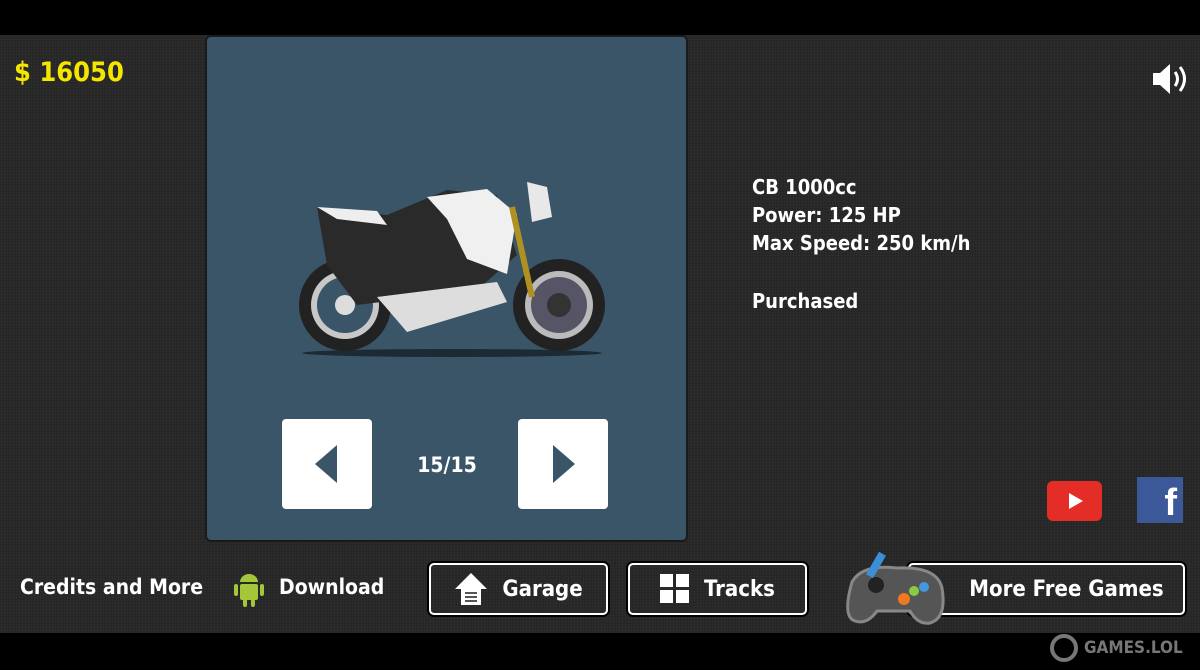 This screenshot has height=670, width=1200. What do you see at coordinates (331, 587) in the screenshot?
I see `download-link: Download` at bounding box center [331, 587].